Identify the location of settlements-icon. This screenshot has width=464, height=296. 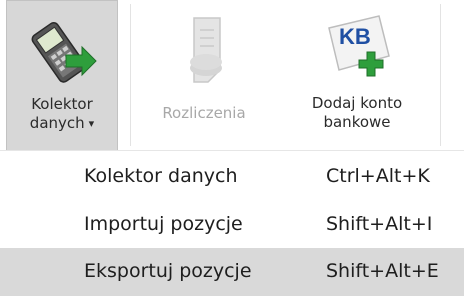
(206, 50).